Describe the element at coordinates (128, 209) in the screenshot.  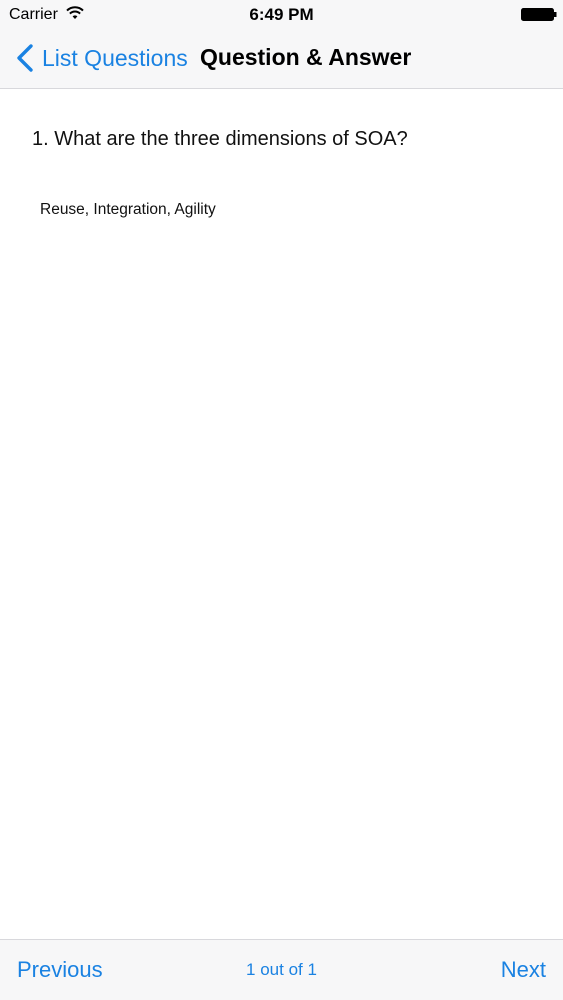
I see `answer-text: Reuse, Integration, Agility` at that location.